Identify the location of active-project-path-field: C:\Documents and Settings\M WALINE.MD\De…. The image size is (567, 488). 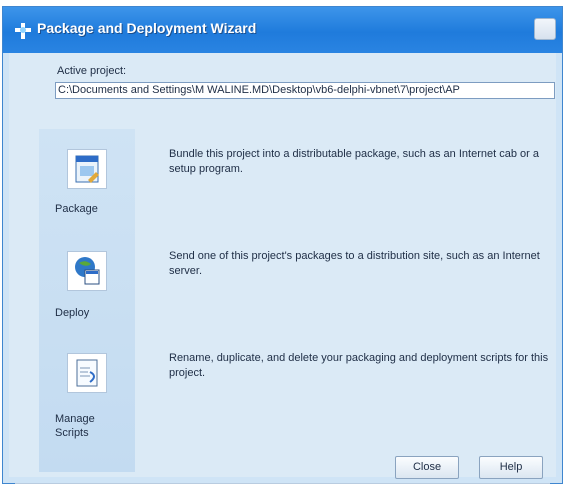
(305, 90).